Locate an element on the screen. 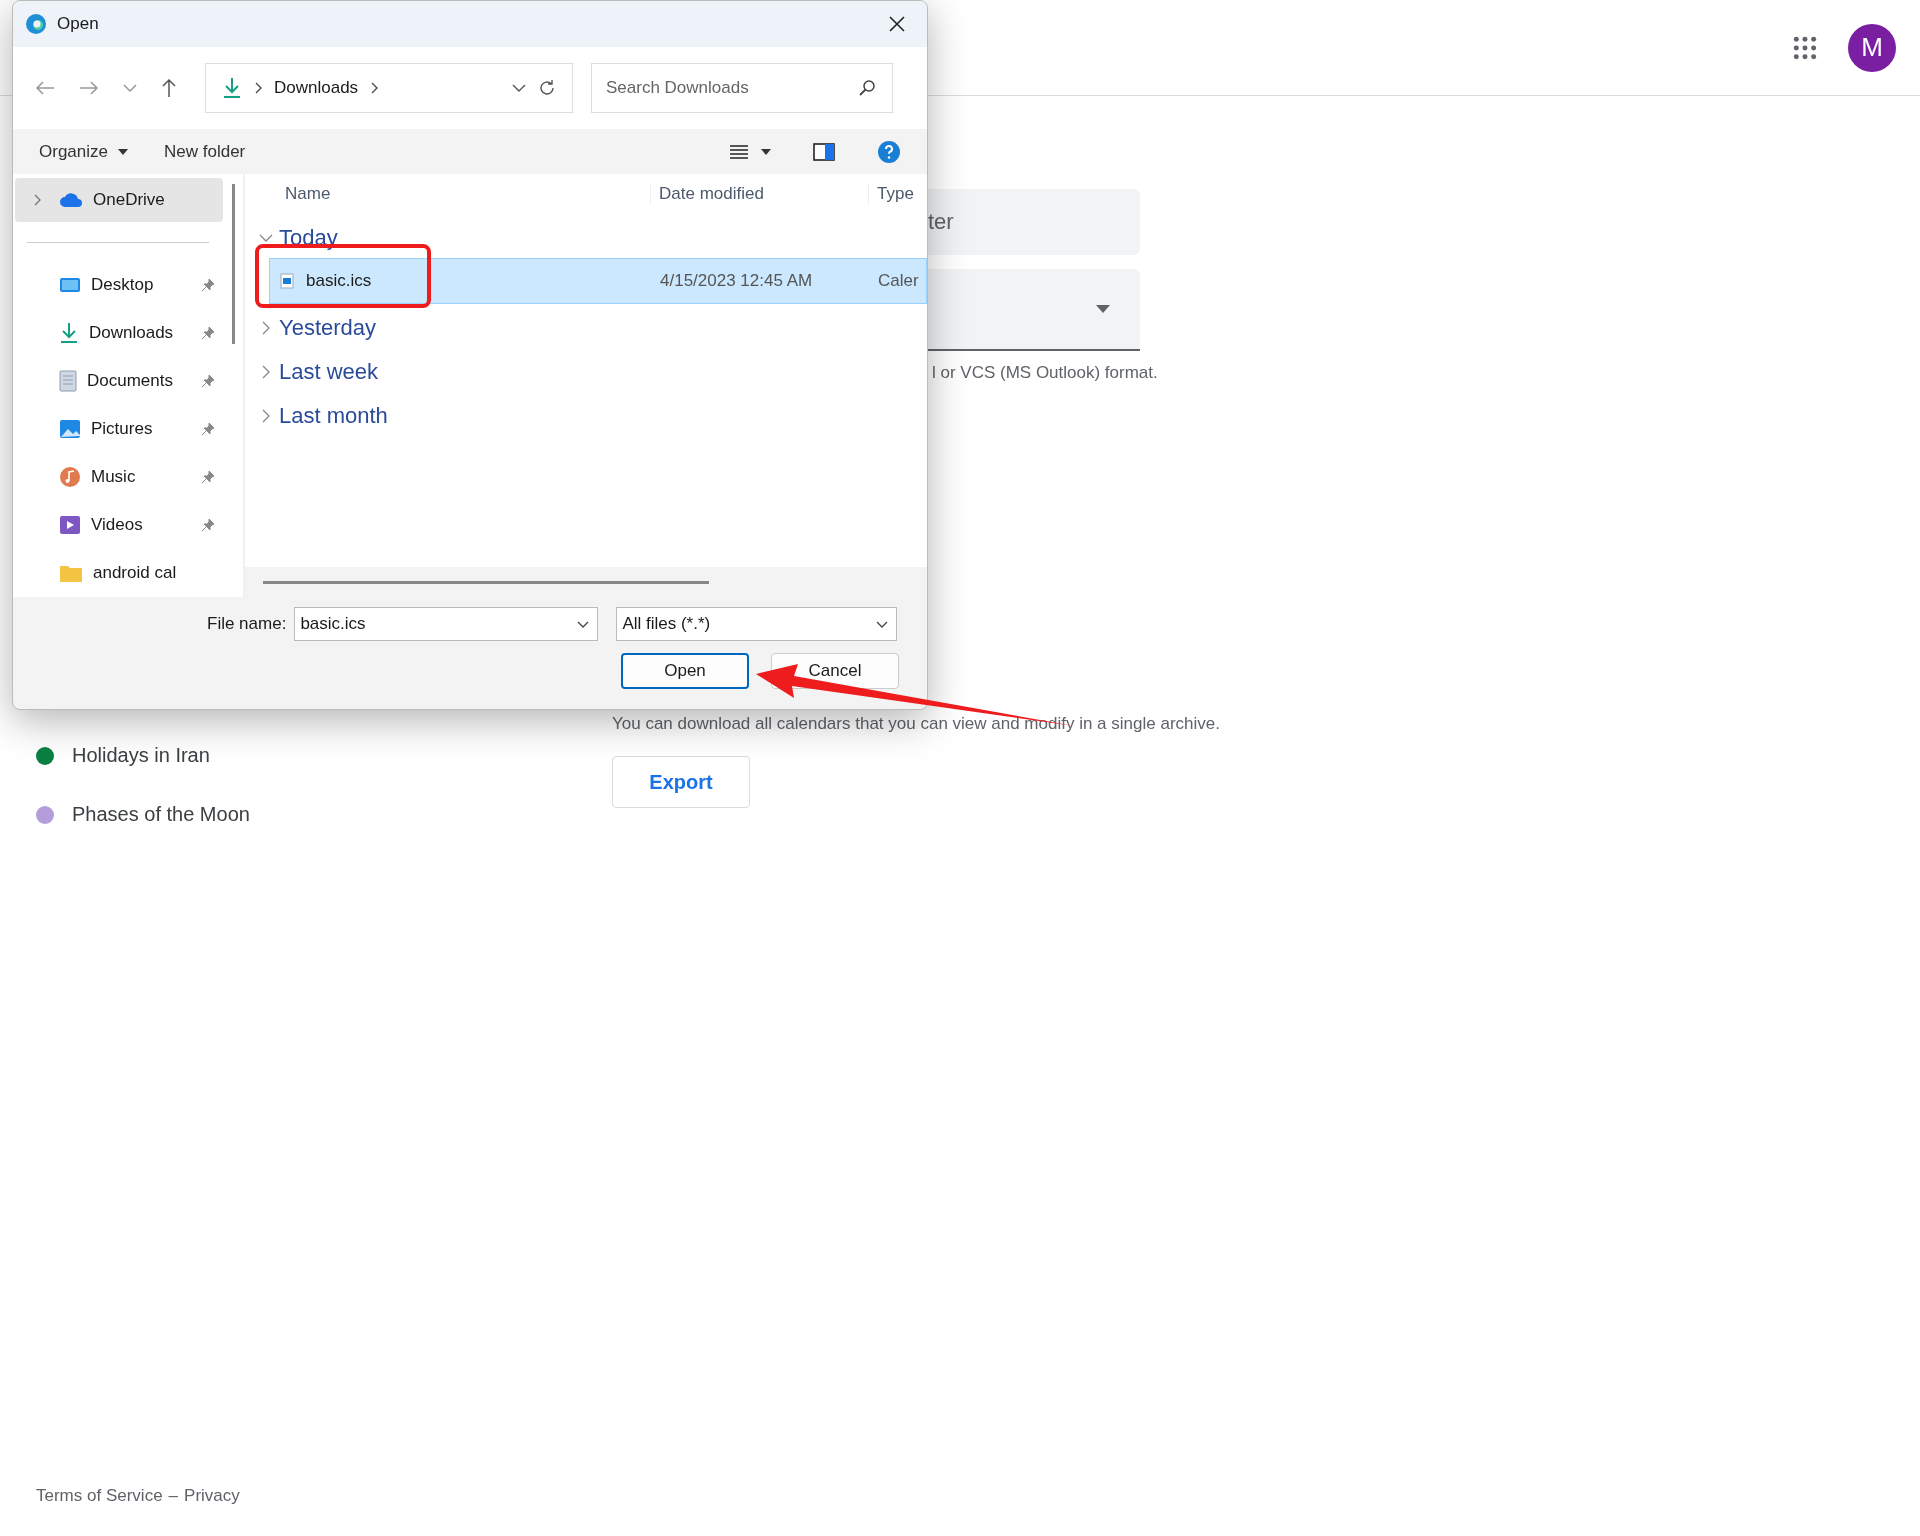  privacy-link: Privacy is located at coordinates (212, 1511).